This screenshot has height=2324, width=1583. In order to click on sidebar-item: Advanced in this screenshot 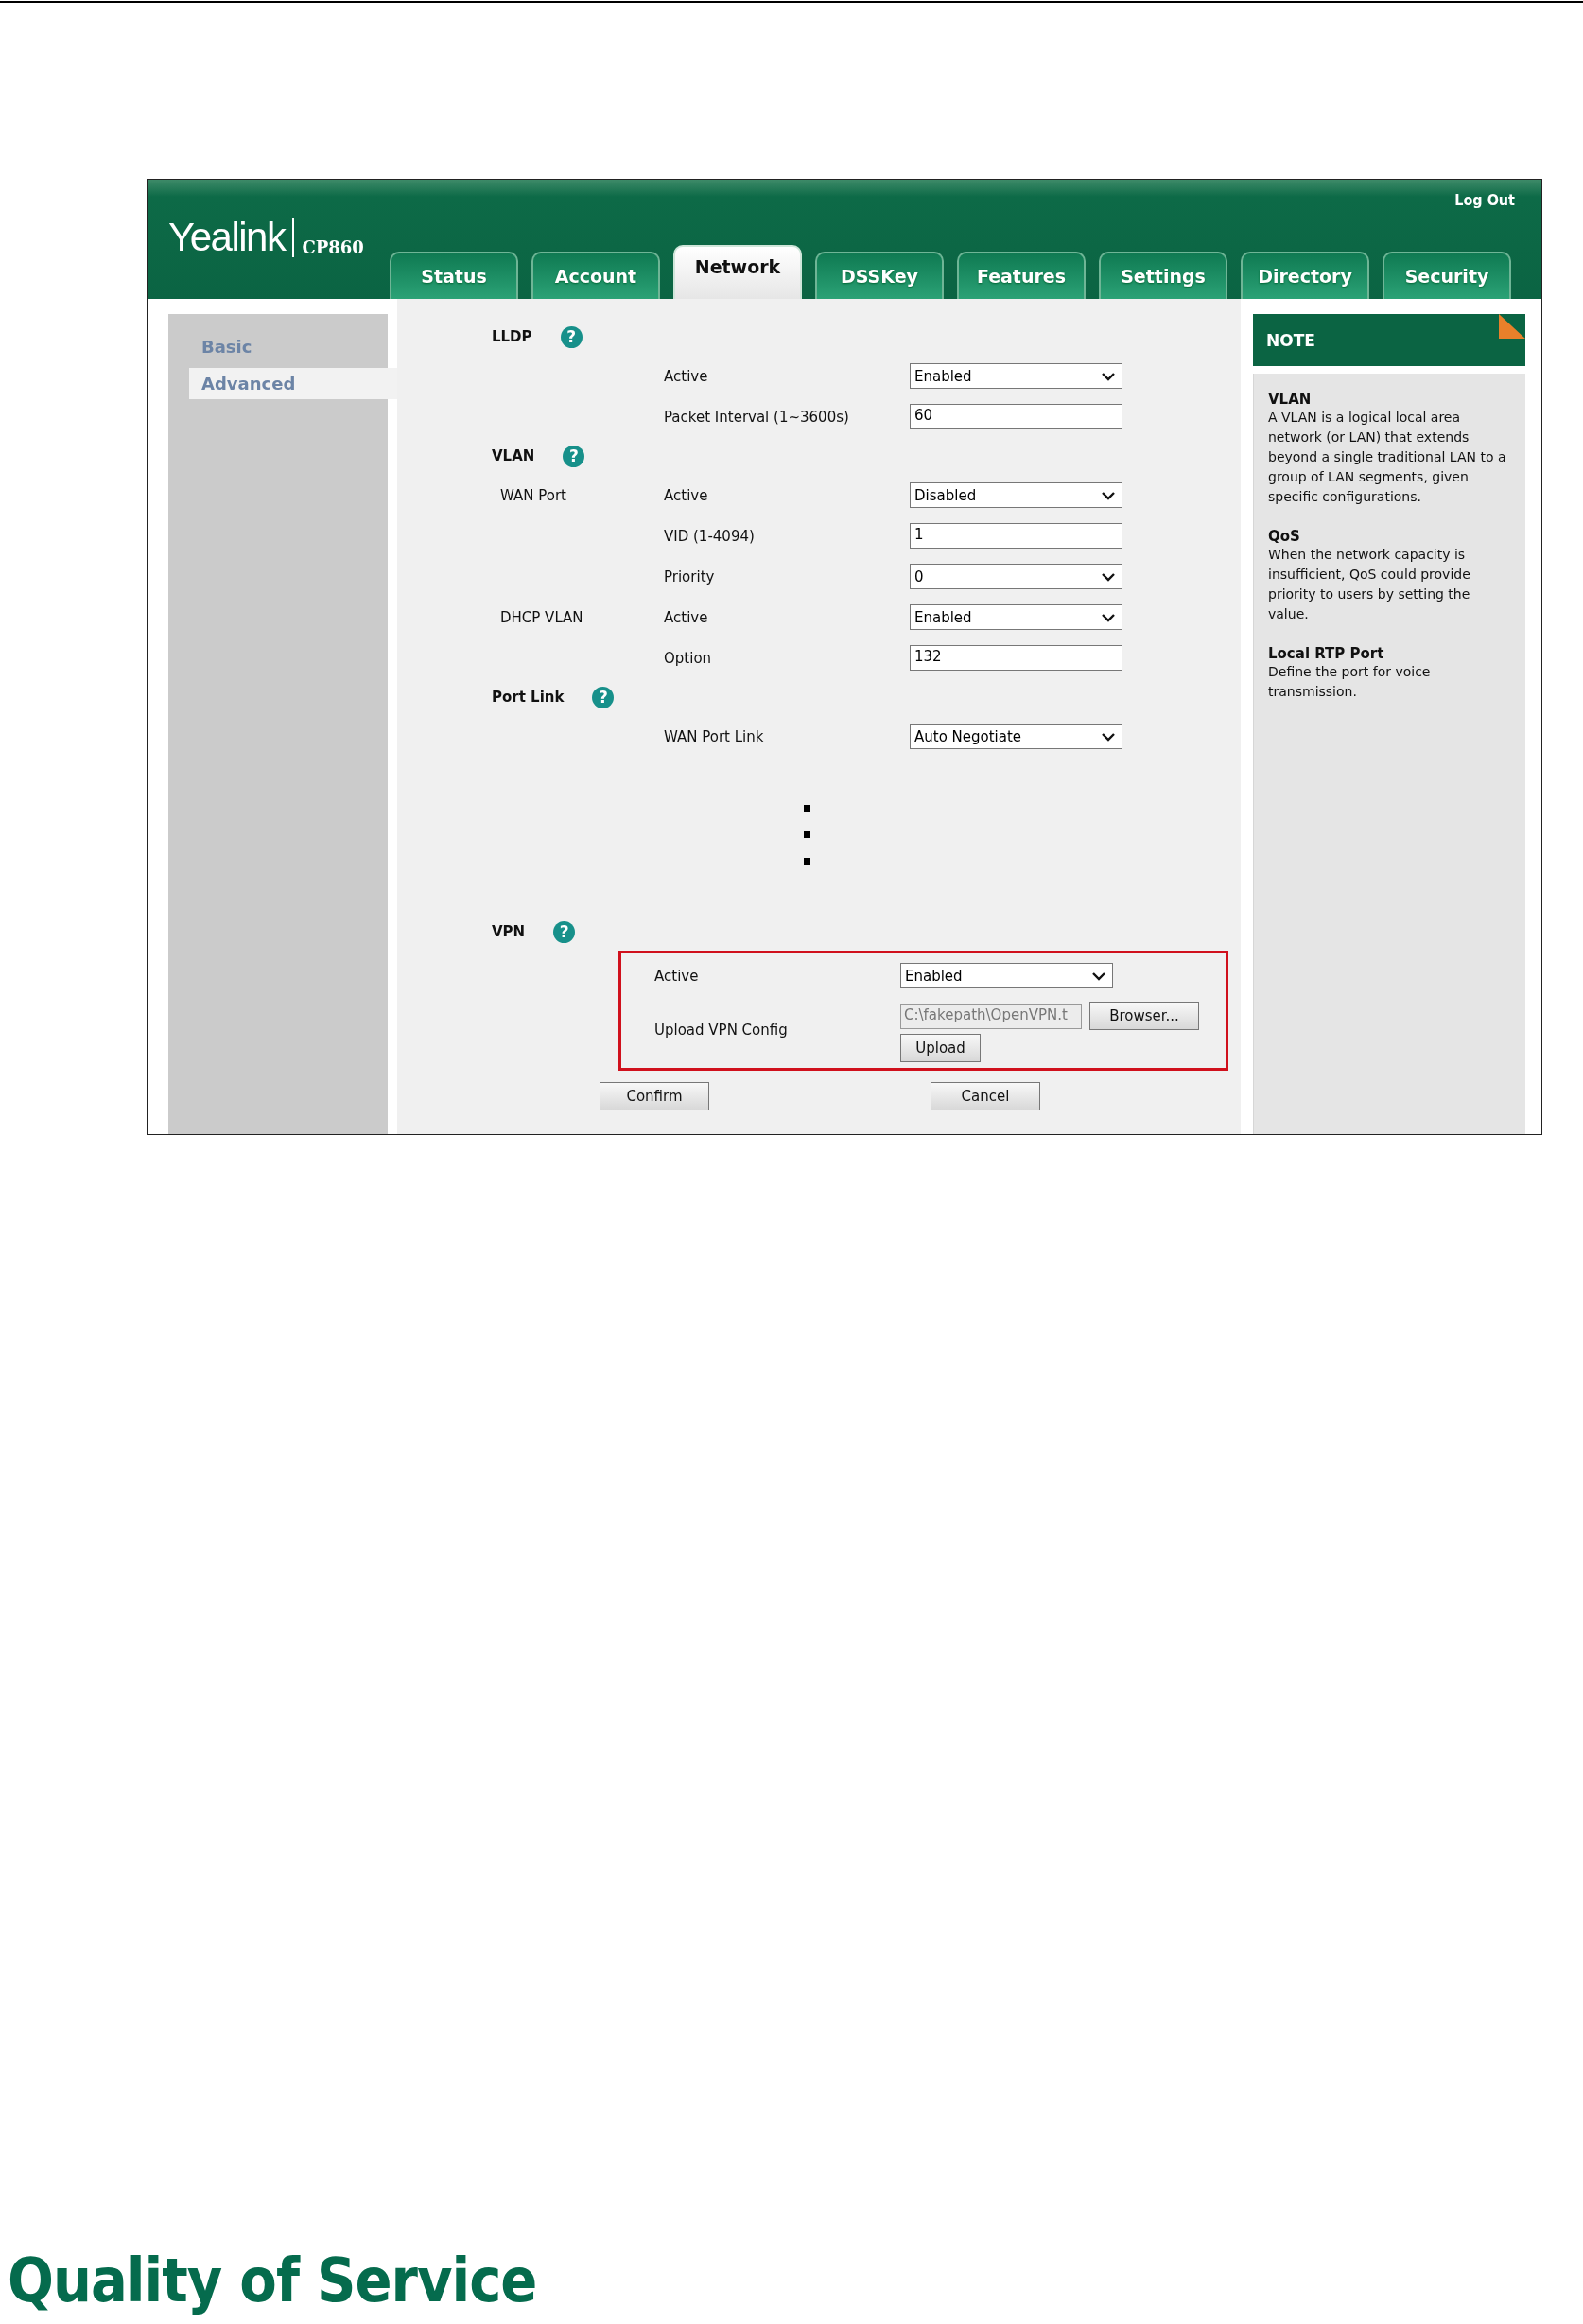, I will do `click(293, 384)`.